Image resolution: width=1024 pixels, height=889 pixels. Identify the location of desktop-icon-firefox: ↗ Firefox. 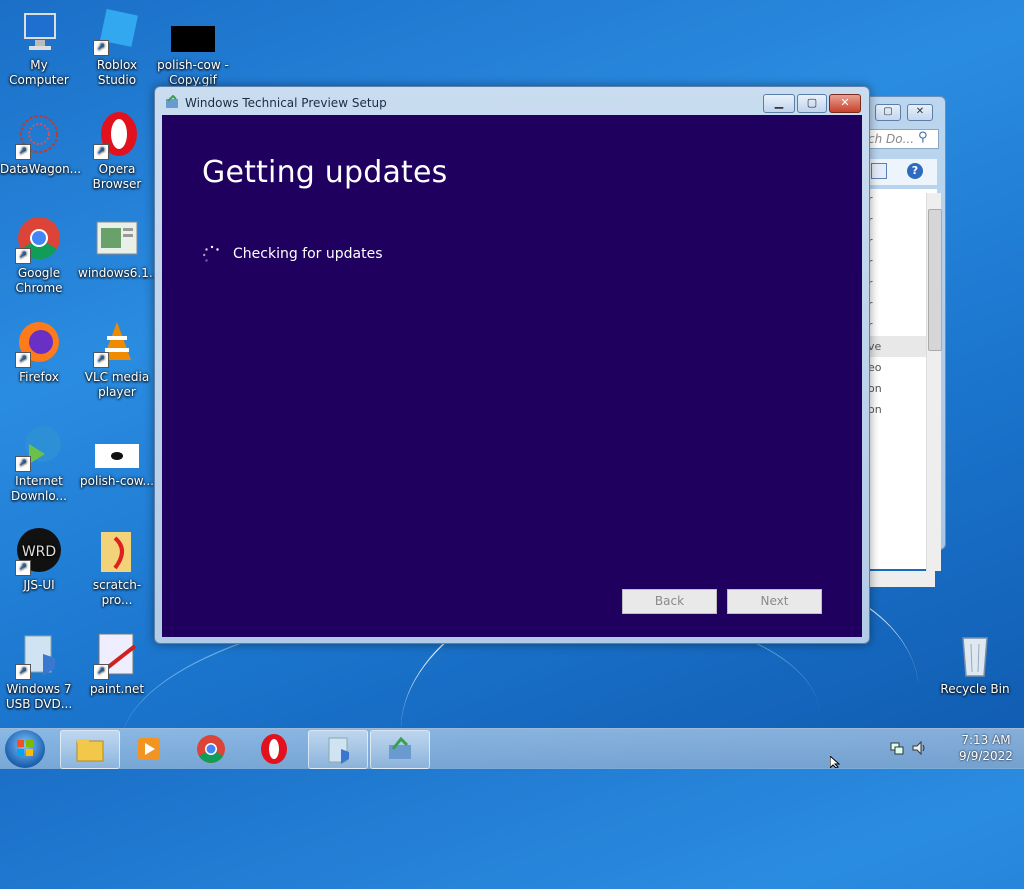
(39, 352).